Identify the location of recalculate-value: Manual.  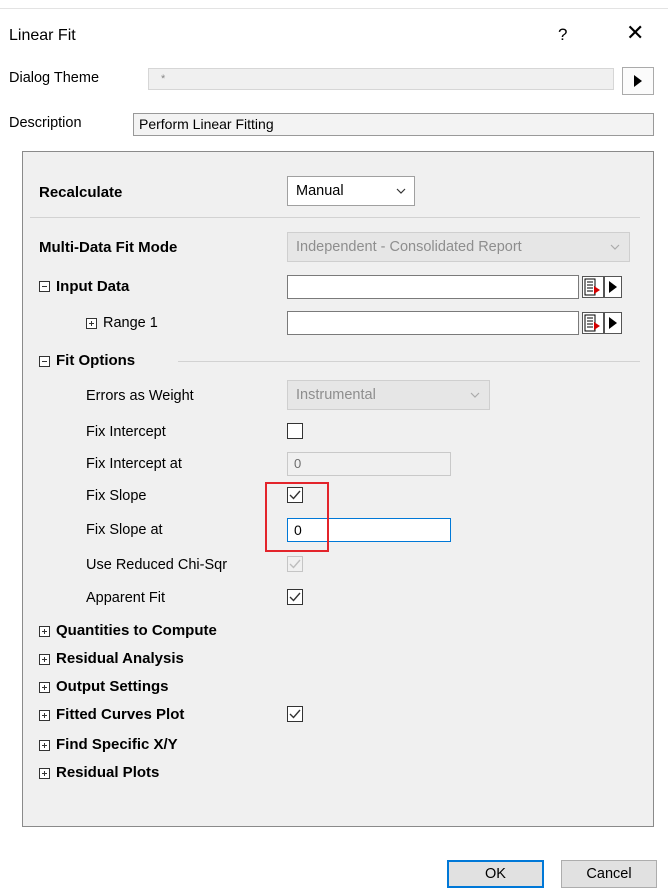
(320, 191).